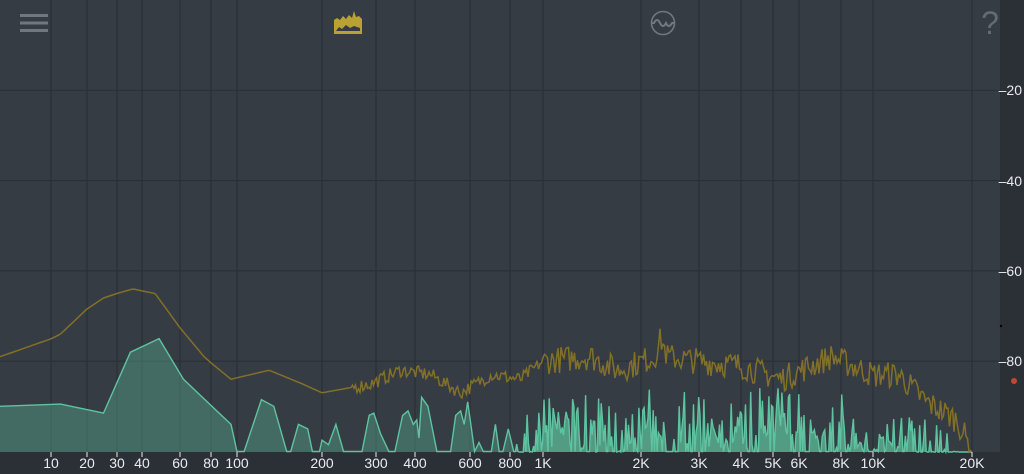 Image resolution: width=1024 pixels, height=474 pixels. What do you see at coordinates (699, 463) in the screenshot?
I see `freq-tick-label: 3K` at bounding box center [699, 463].